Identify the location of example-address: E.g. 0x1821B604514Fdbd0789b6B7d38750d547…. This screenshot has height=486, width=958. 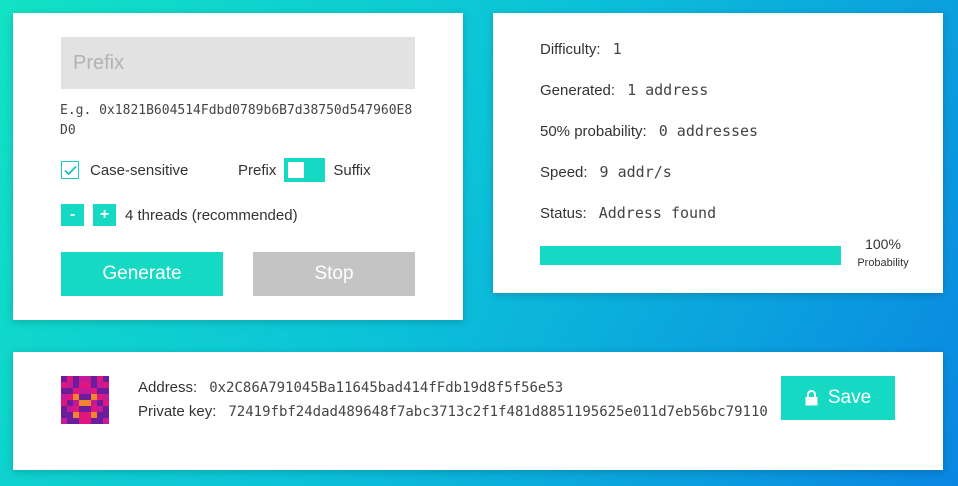
(236, 120).